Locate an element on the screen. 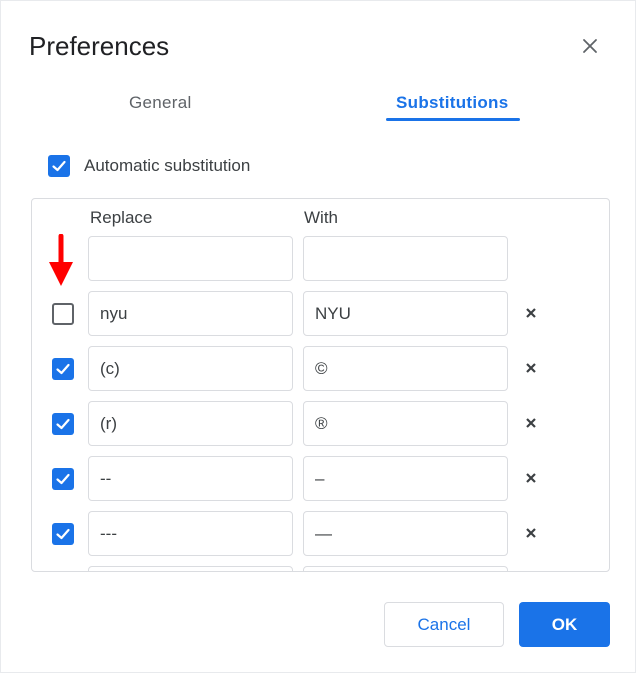 The height and width of the screenshot is (673, 636). replace-input: (c) is located at coordinates (190, 368).